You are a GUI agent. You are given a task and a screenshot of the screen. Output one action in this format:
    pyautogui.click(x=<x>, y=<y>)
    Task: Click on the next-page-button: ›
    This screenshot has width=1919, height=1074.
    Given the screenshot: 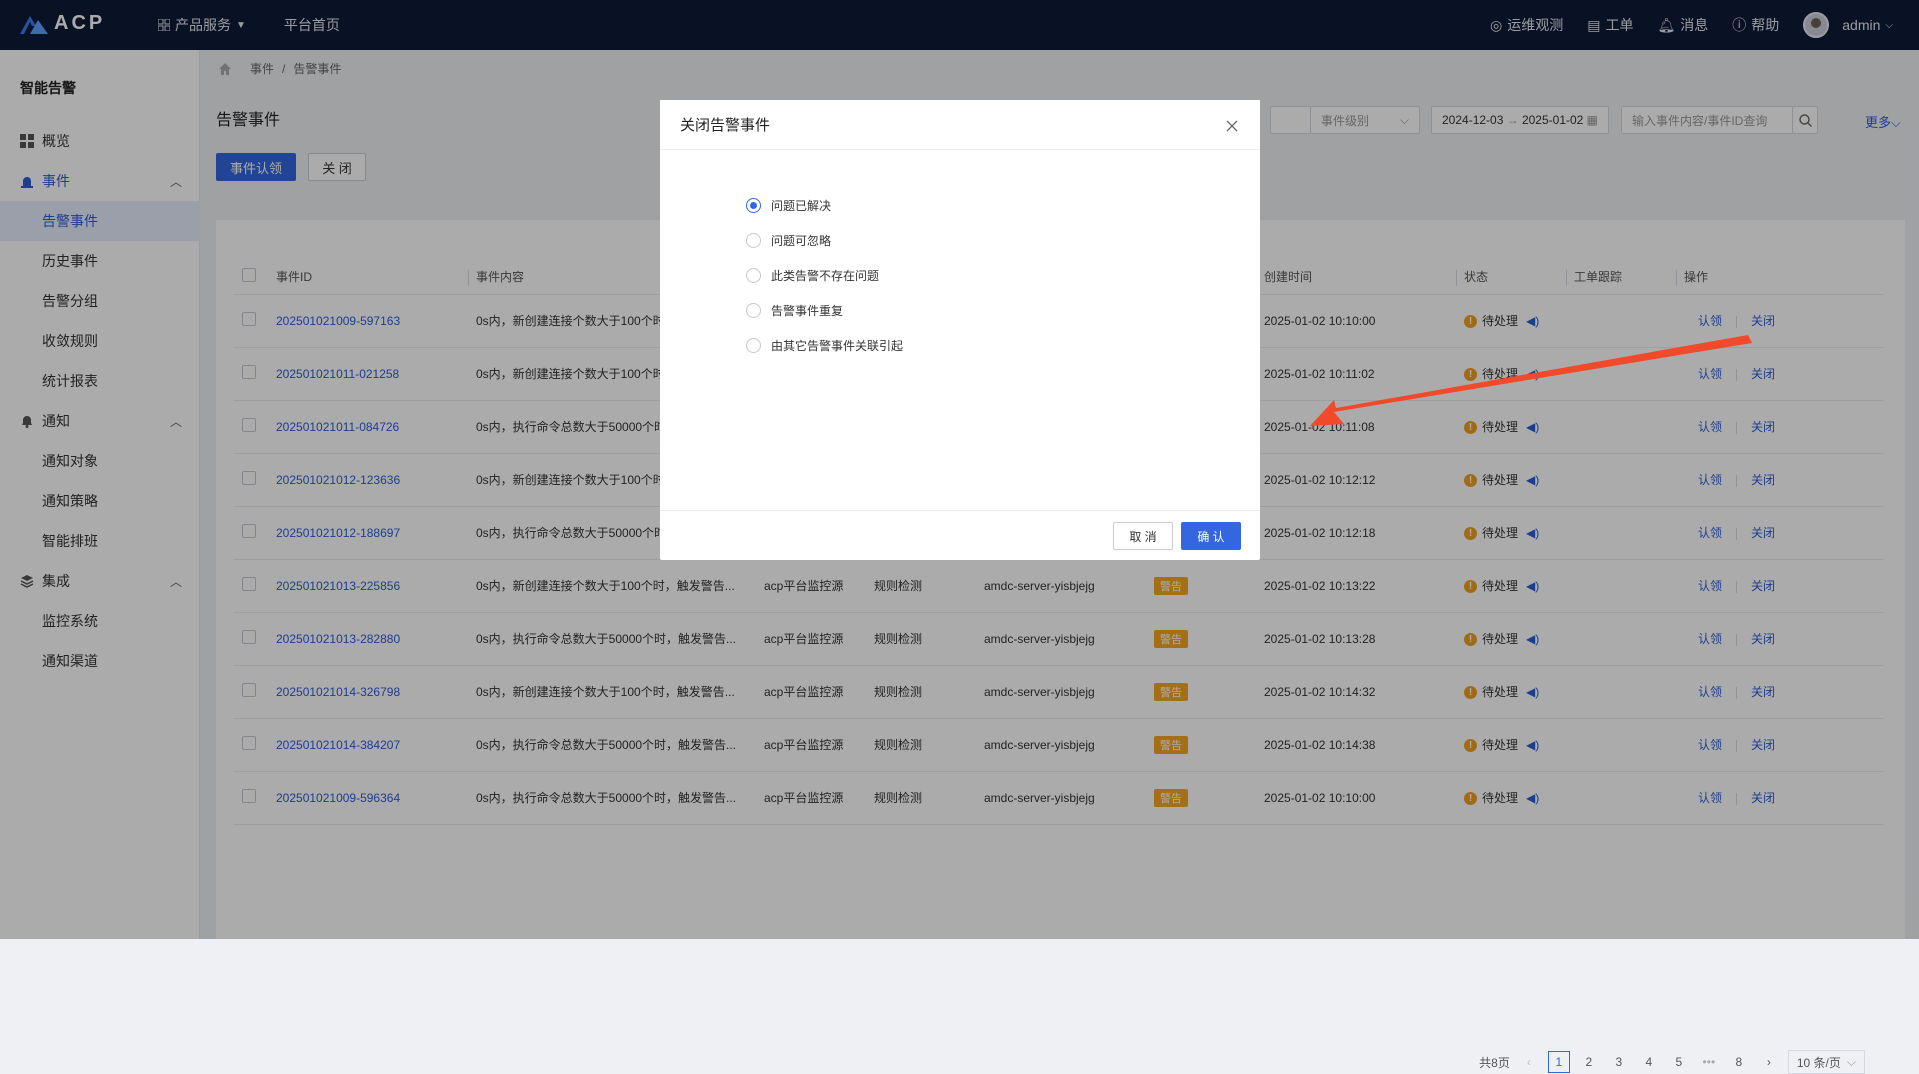 What is the action you would take?
    pyautogui.click(x=1769, y=1062)
    